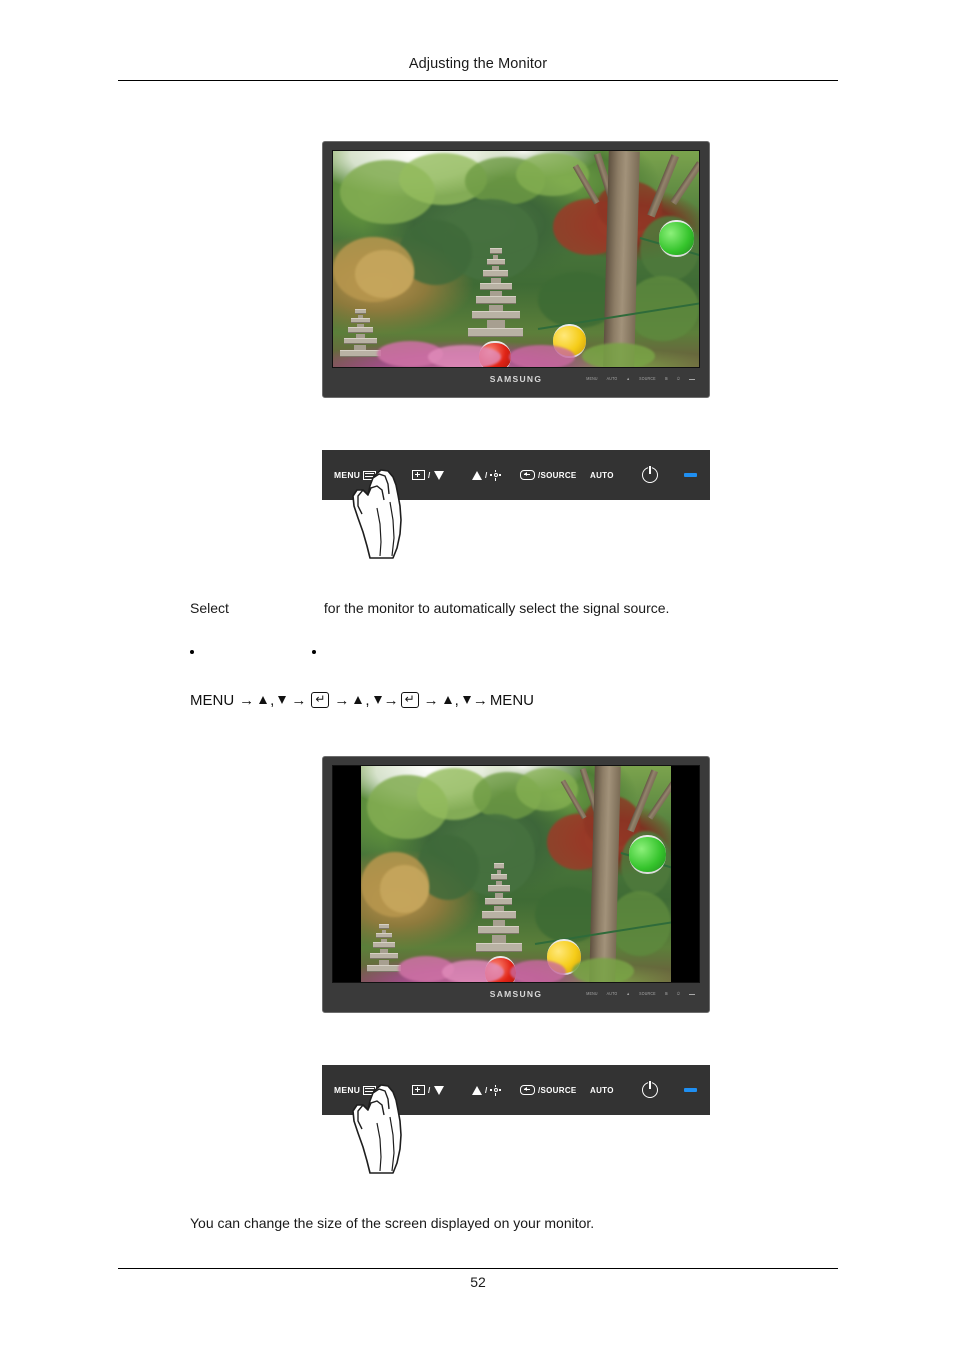  Describe the element at coordinates (511, 700) in the screenshot. I see `nav-end-label: MENU` at that location.